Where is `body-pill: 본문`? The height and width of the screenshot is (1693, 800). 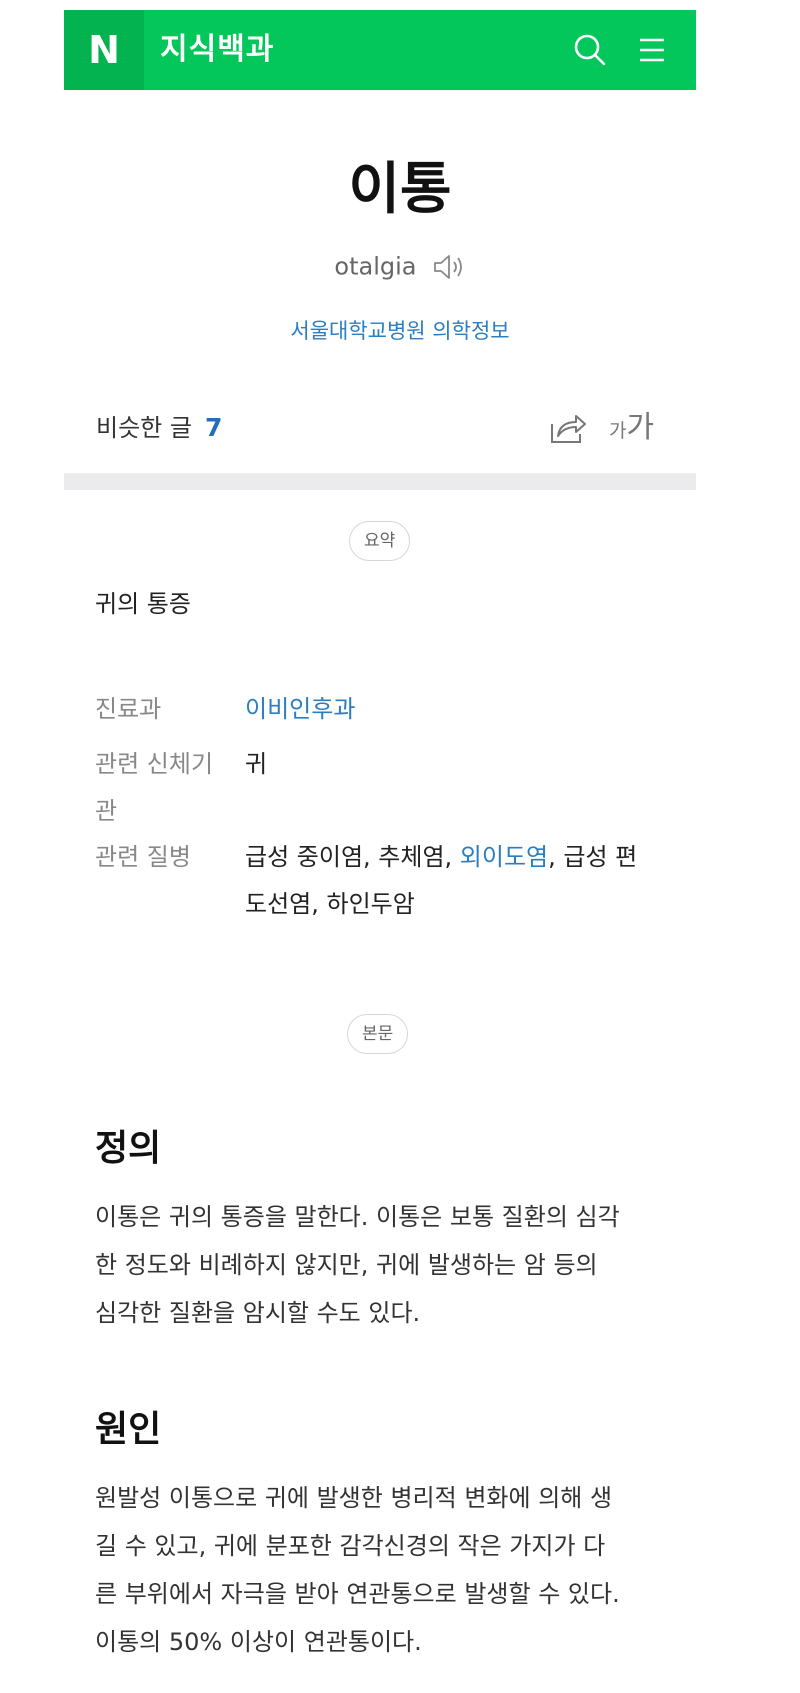 body-pill: 본문 is located at coordinates (378, 1034).